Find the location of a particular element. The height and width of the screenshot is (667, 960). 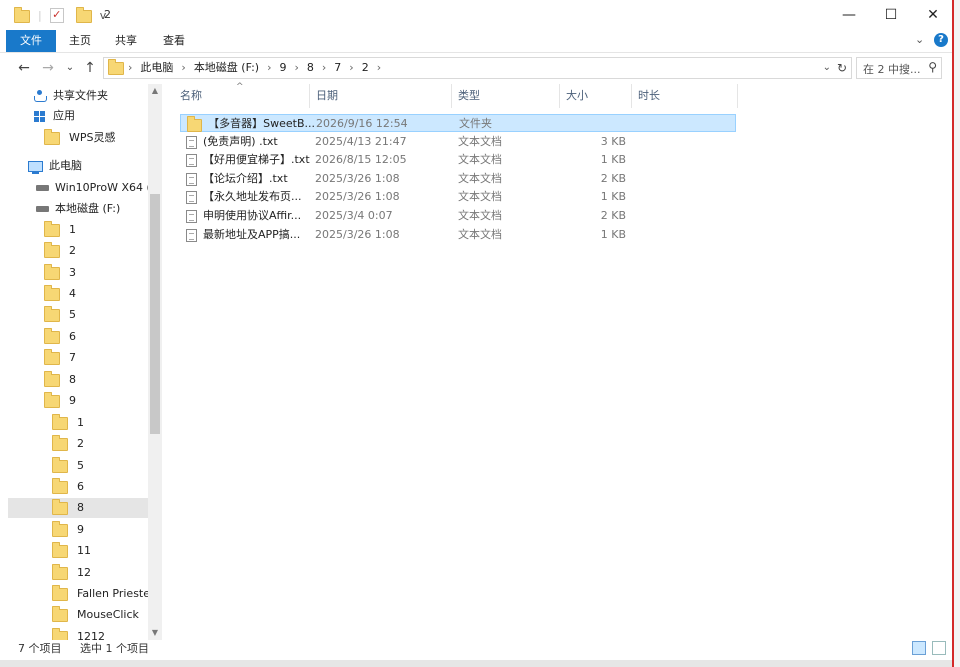

new-folder-icon is located at coordinates (83, 15).